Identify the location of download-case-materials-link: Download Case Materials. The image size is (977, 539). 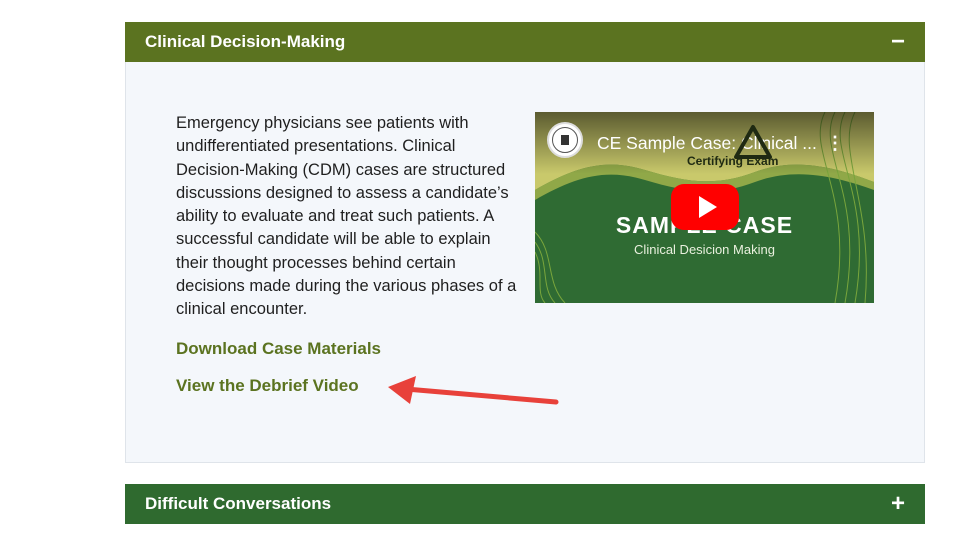
(278, 349).